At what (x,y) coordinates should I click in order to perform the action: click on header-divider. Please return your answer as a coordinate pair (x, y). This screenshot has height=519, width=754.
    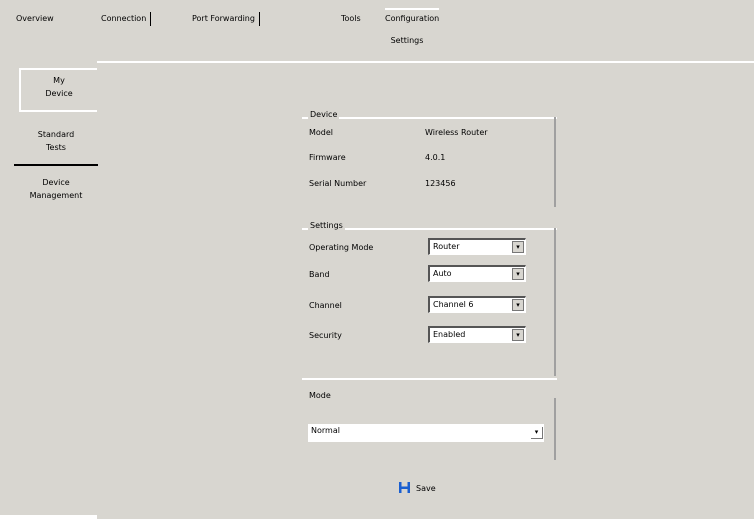
    Looking at the image, I should click on (425, 62).